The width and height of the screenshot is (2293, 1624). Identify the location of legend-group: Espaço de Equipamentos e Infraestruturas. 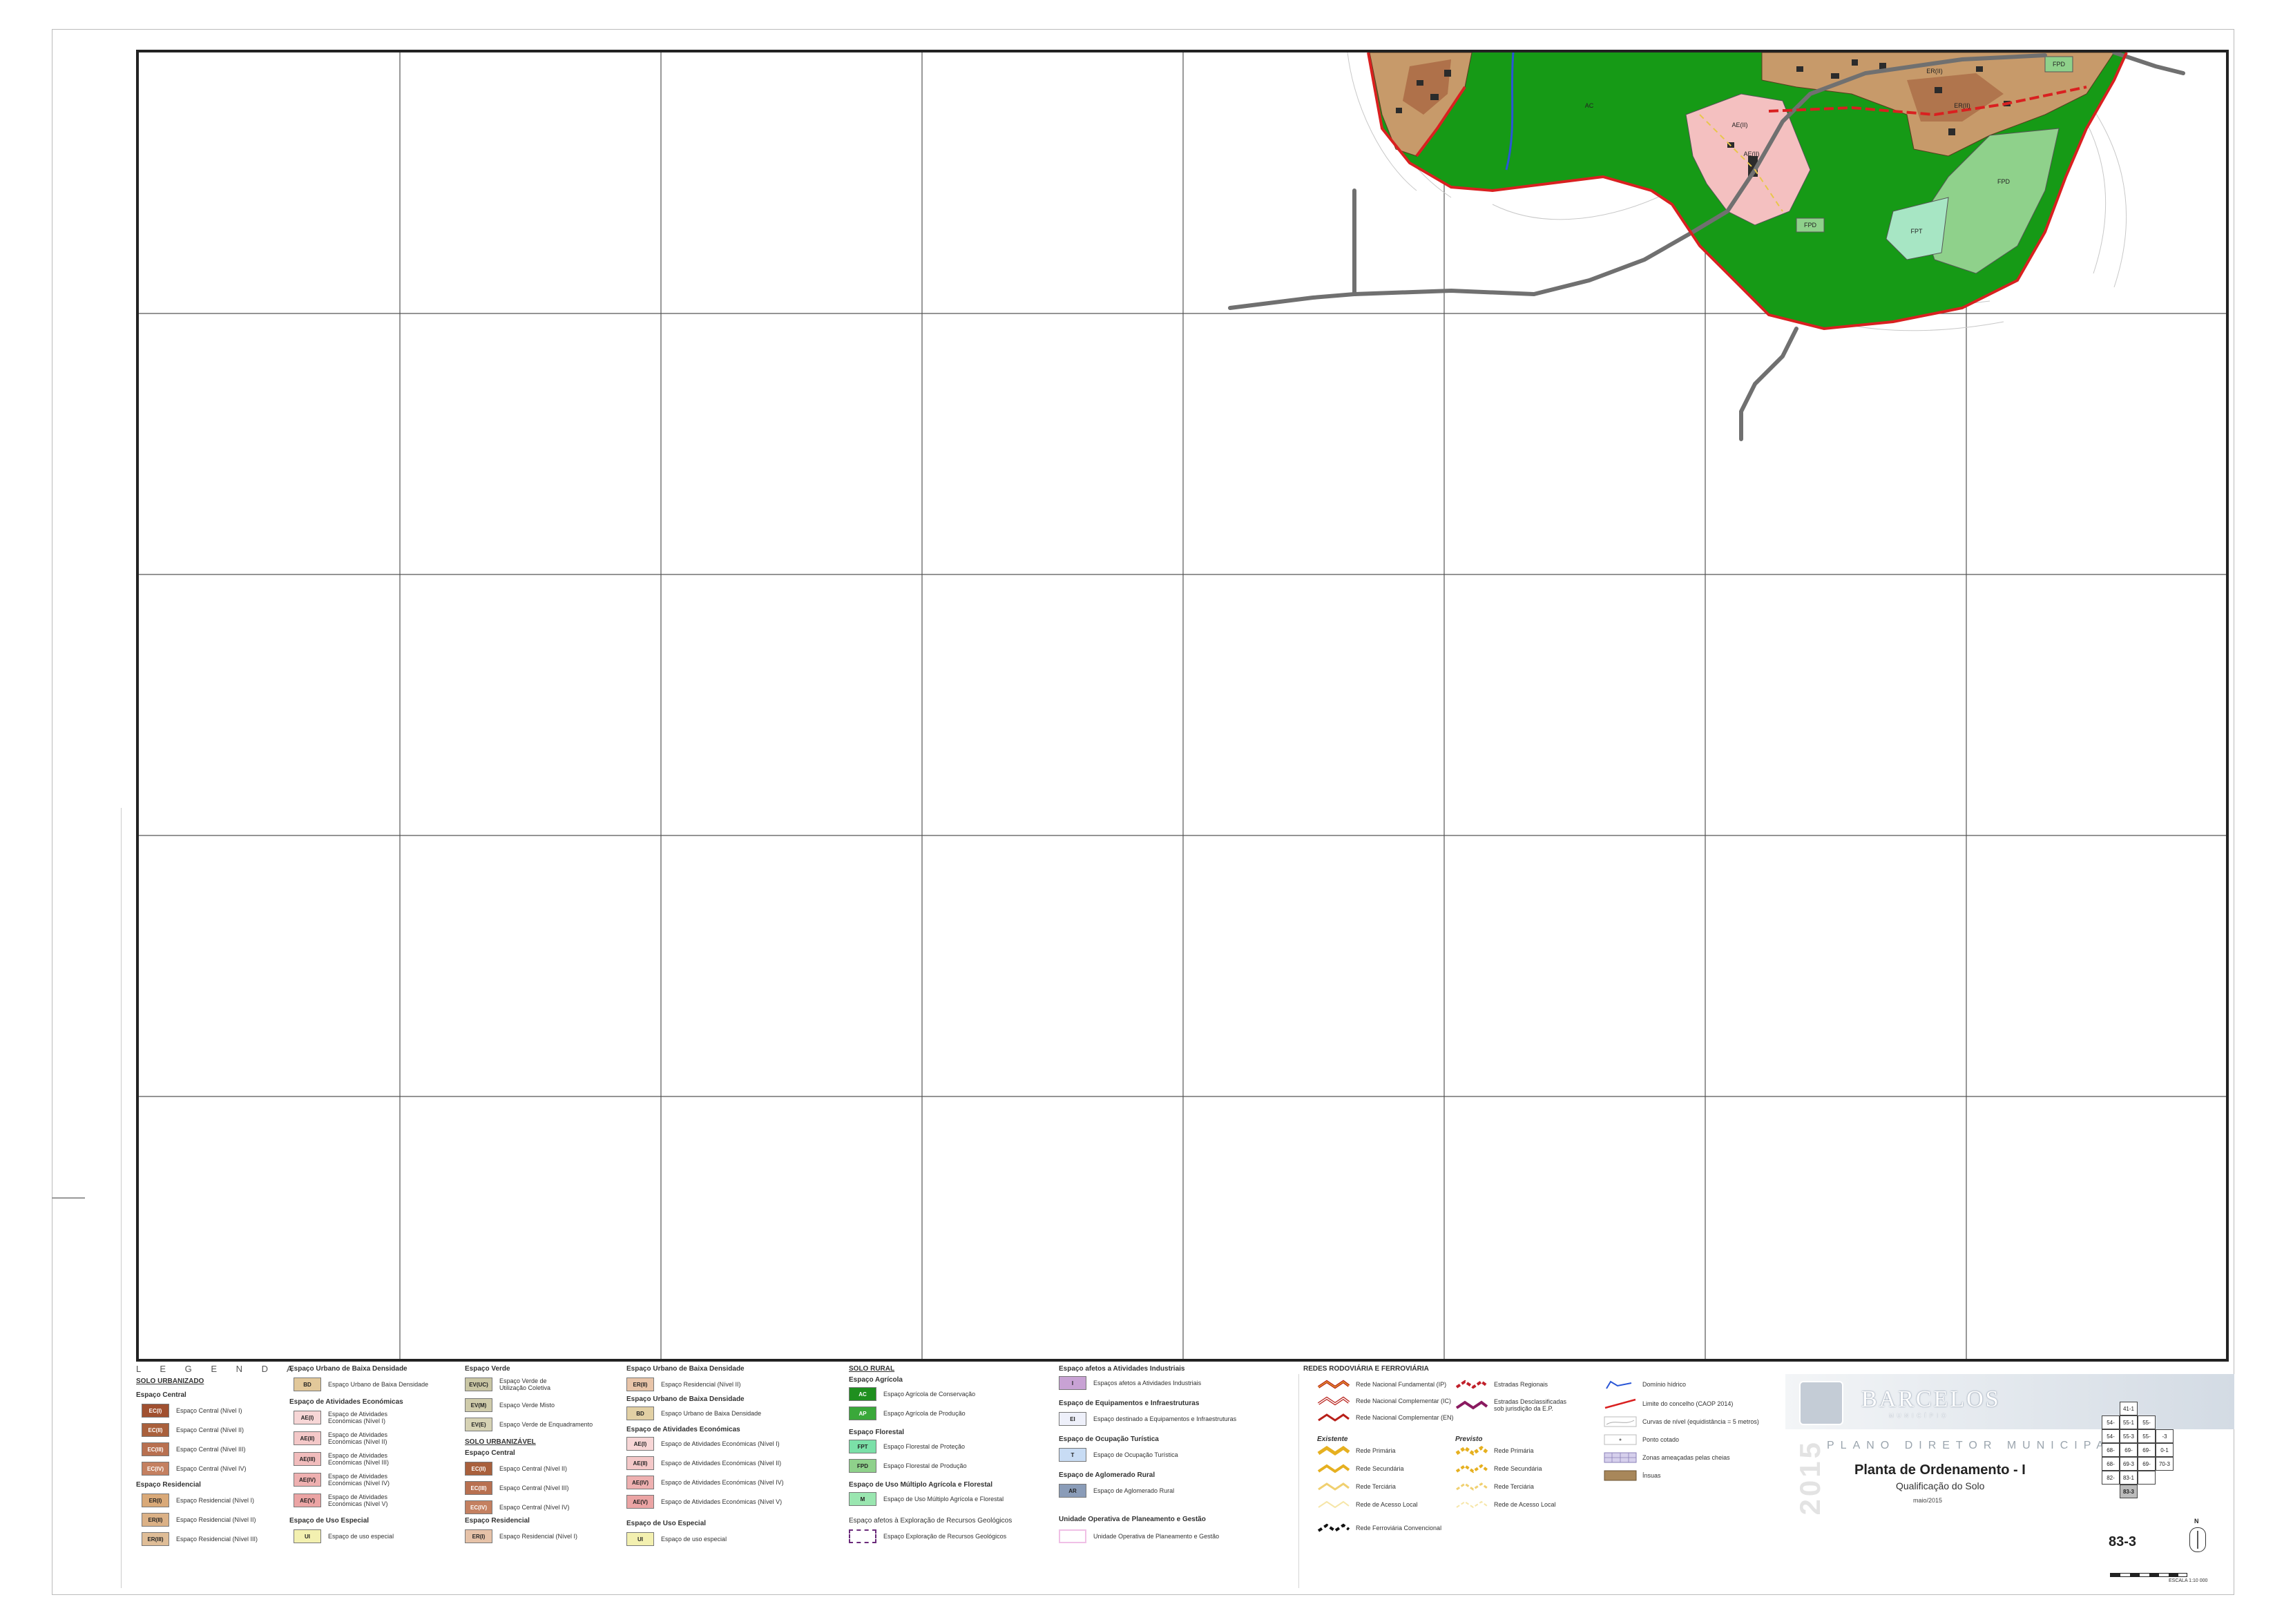
(1129, 1403).